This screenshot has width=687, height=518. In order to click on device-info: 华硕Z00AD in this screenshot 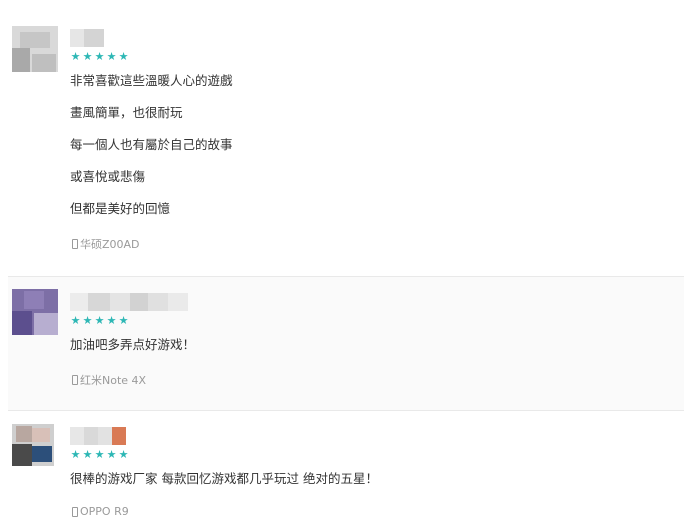, I will do `click(106, 244)`.